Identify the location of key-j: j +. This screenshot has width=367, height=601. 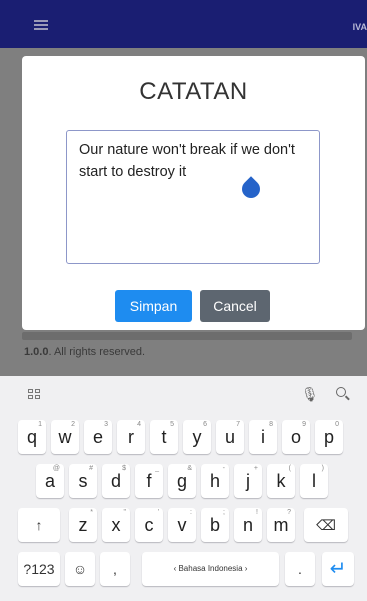
(248, 481).